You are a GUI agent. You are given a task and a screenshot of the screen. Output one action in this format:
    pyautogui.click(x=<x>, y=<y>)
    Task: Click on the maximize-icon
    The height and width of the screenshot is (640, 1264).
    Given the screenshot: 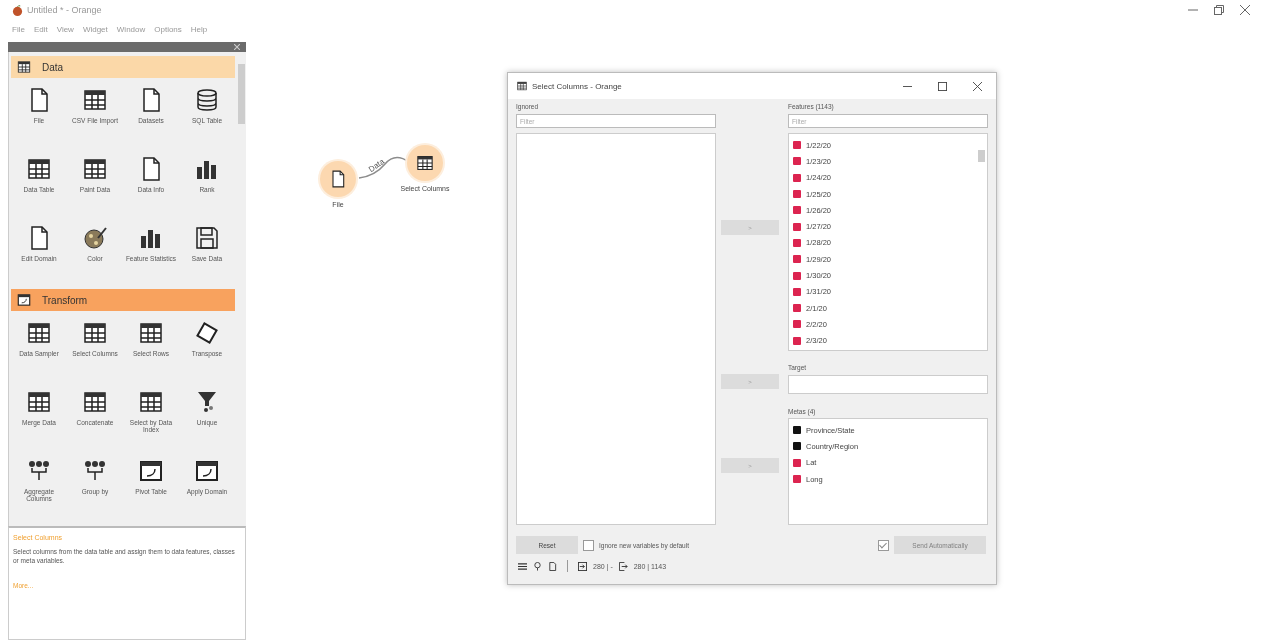 What is the action you would take?
    pyautogui.click(x=942, y=86)
    